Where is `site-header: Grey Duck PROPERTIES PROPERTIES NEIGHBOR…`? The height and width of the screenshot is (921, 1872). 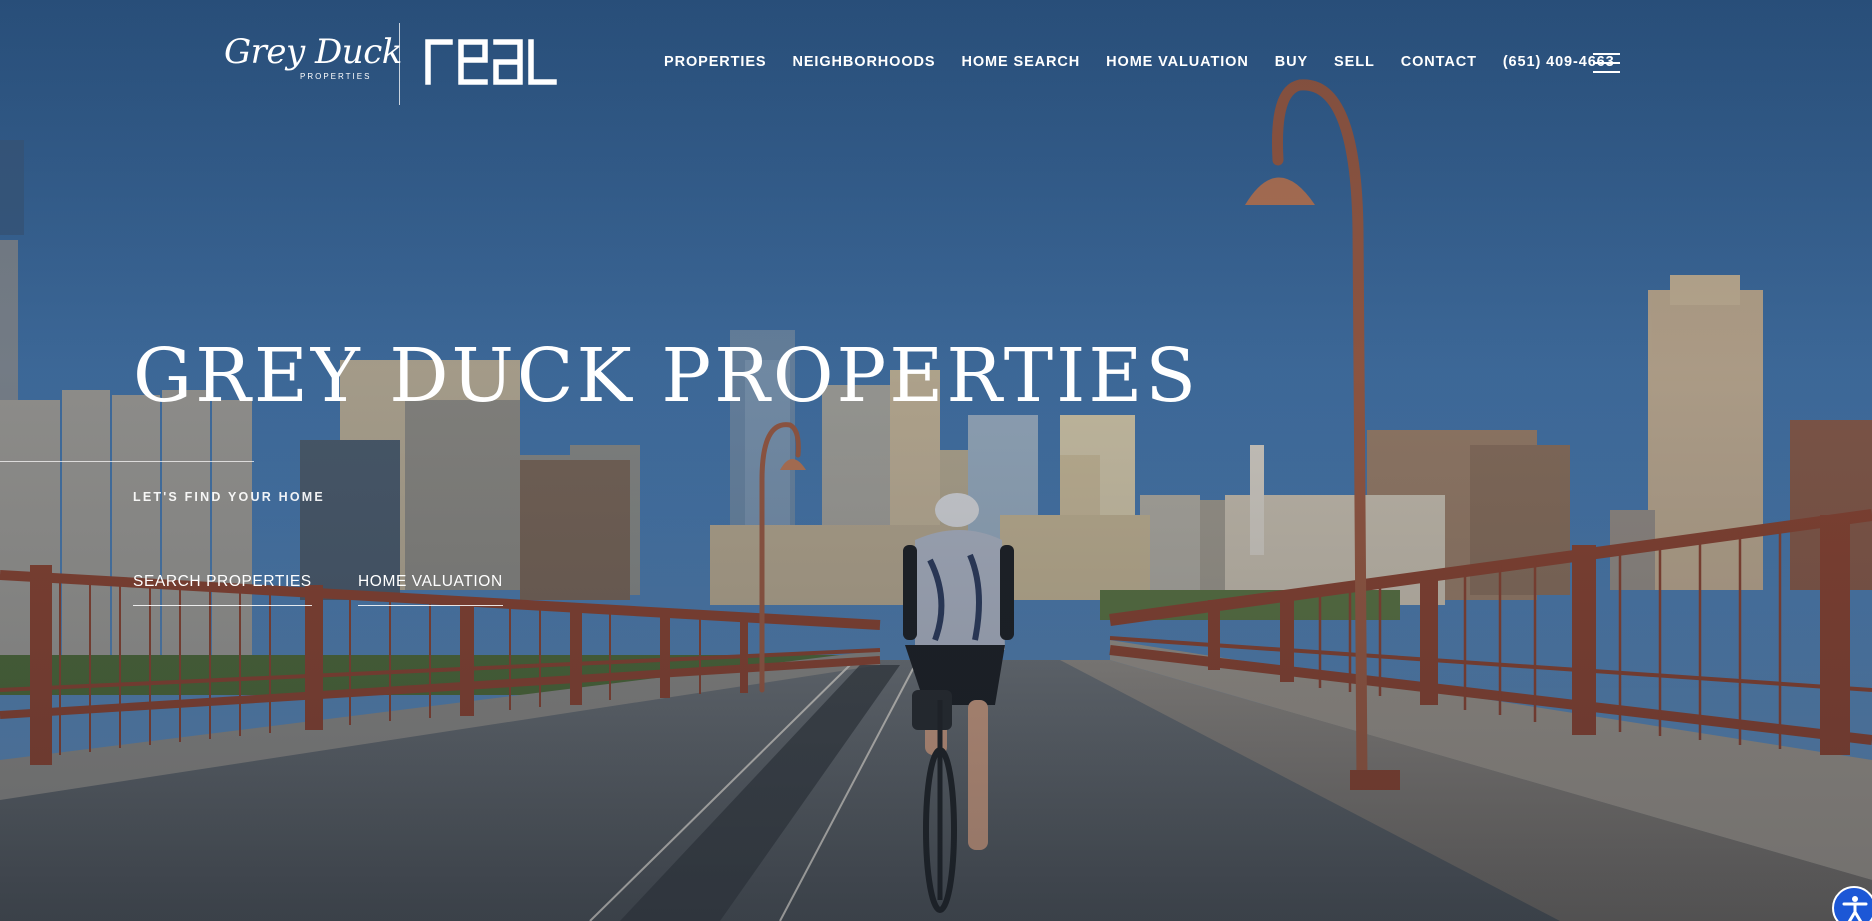
site-header: Grey Duck PROPERTIES PROPERTIES NEIGHBOR… is located at coordinates (936, 55).